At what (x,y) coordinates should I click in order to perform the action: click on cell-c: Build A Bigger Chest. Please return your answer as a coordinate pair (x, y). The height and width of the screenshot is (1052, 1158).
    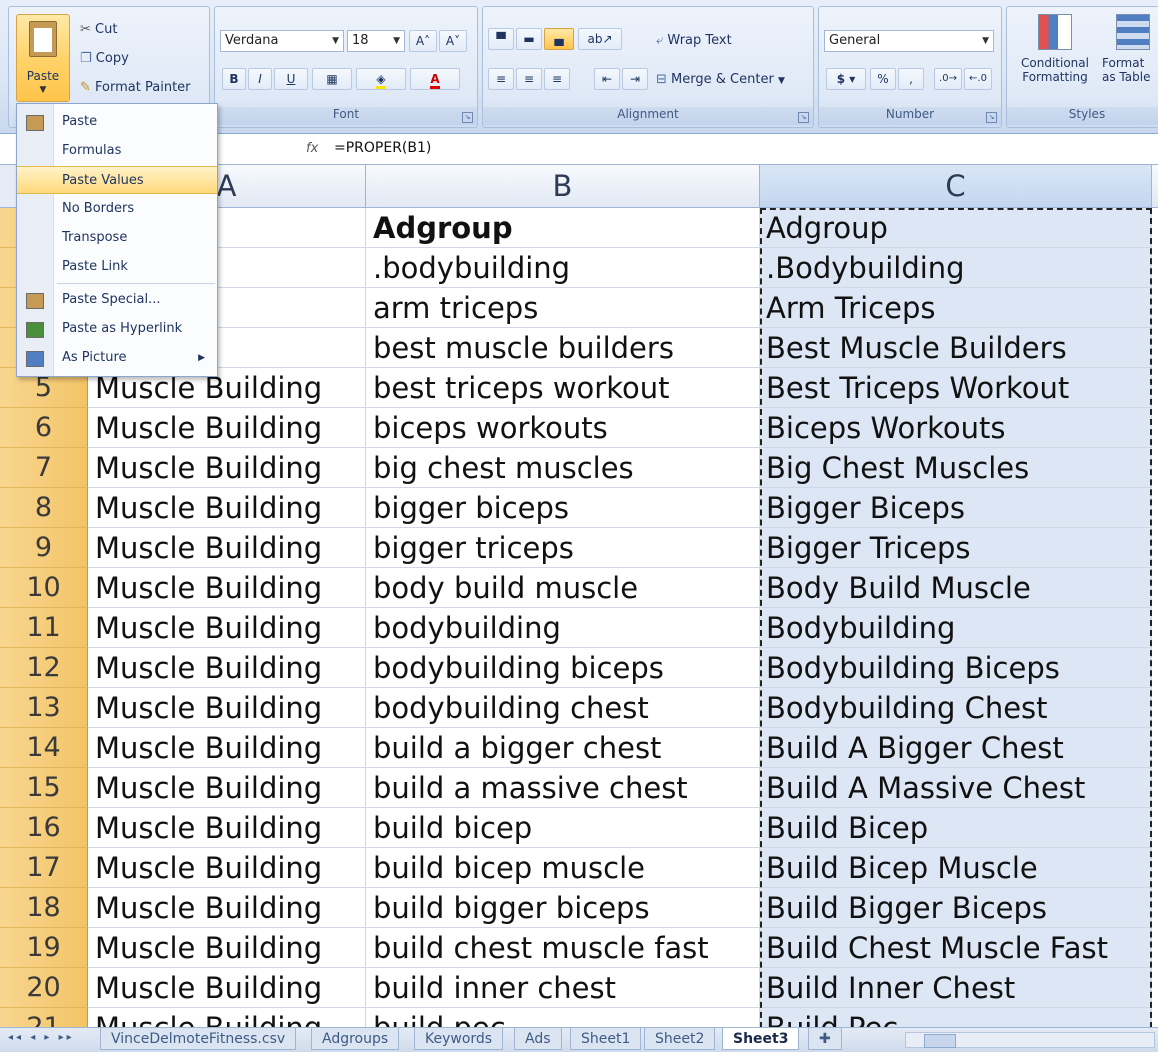
    Looking at the image, I should click on (956, 748).